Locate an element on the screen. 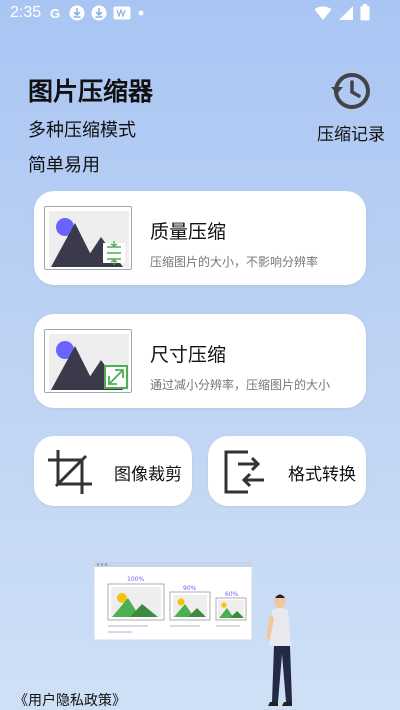 This screenshot has height=710, width=400. convert-icon is located at coordinates (244, 474).